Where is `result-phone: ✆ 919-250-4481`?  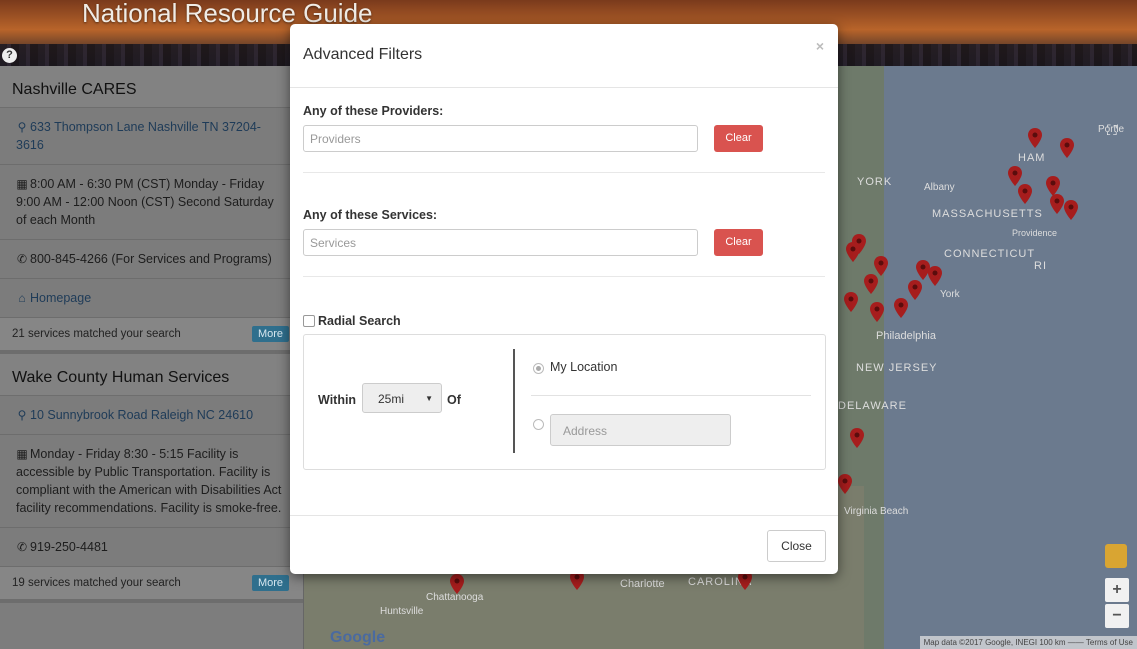 result-phone: ✆ 919-250-4481 is located at coordinates (151, 547).